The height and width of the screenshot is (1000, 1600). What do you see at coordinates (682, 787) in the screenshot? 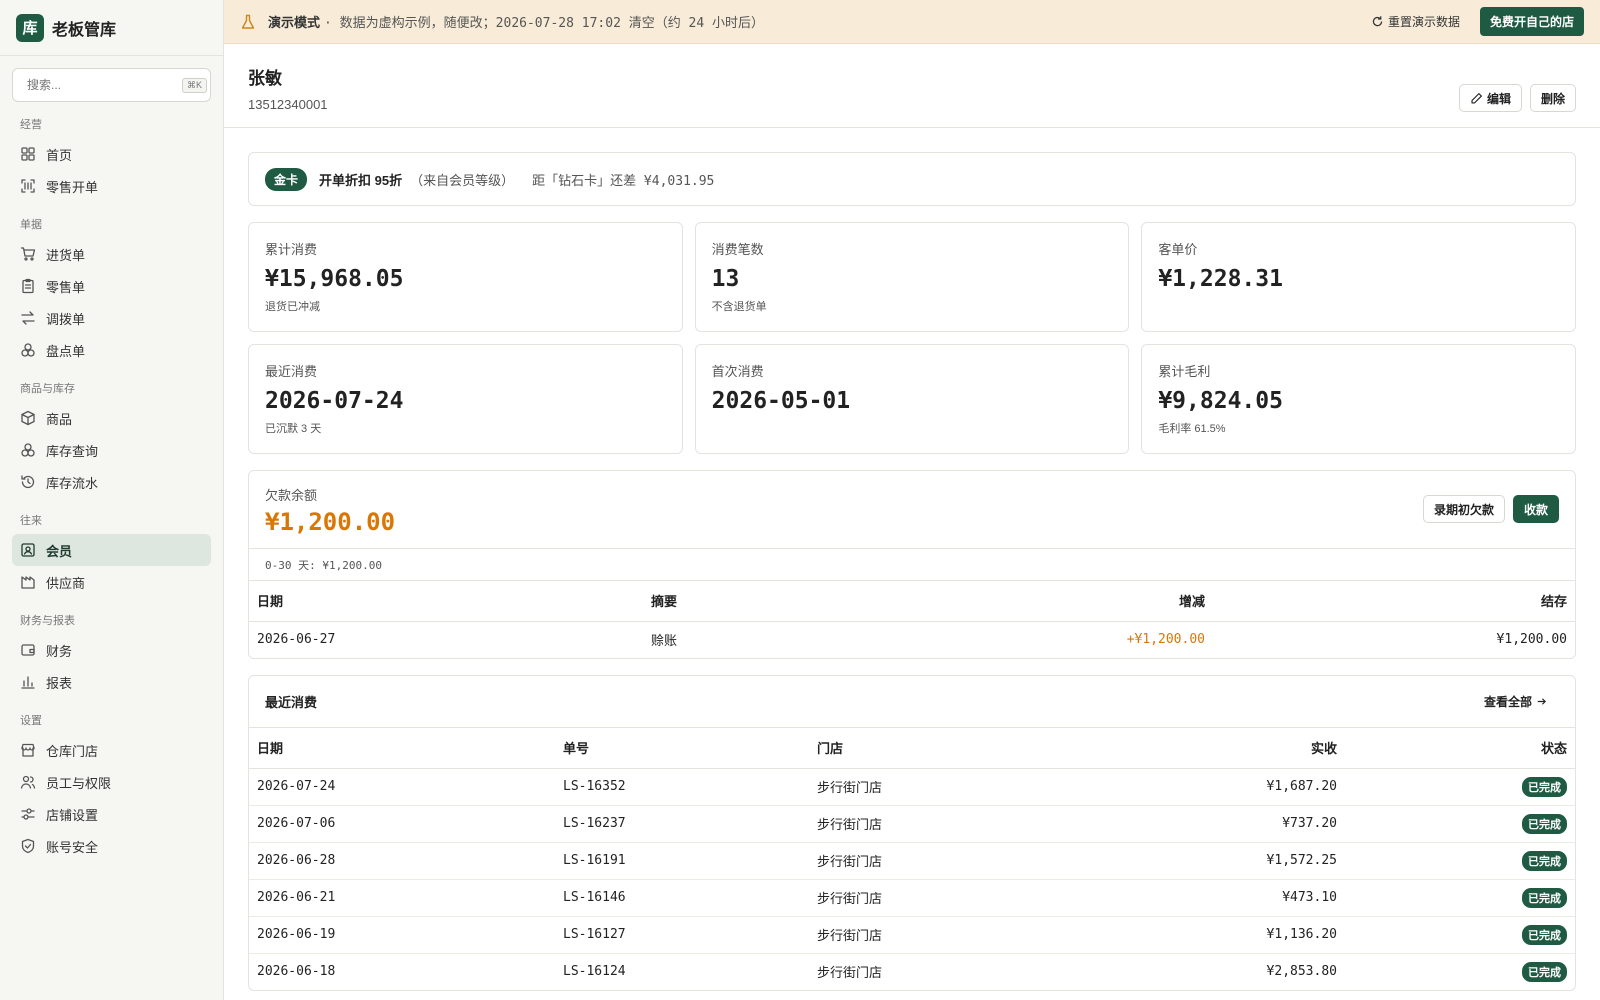
I see `cell-order-no: LS-16352` at bounding box center [682, 787].